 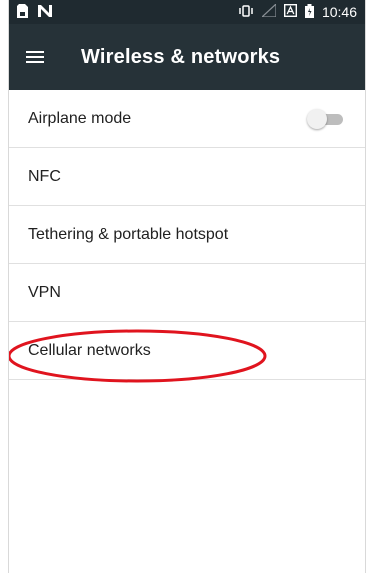 What do you see at coordinates (309, 12) in the screenshot?
I see `battery-icon` at bounding box center [309, 12].